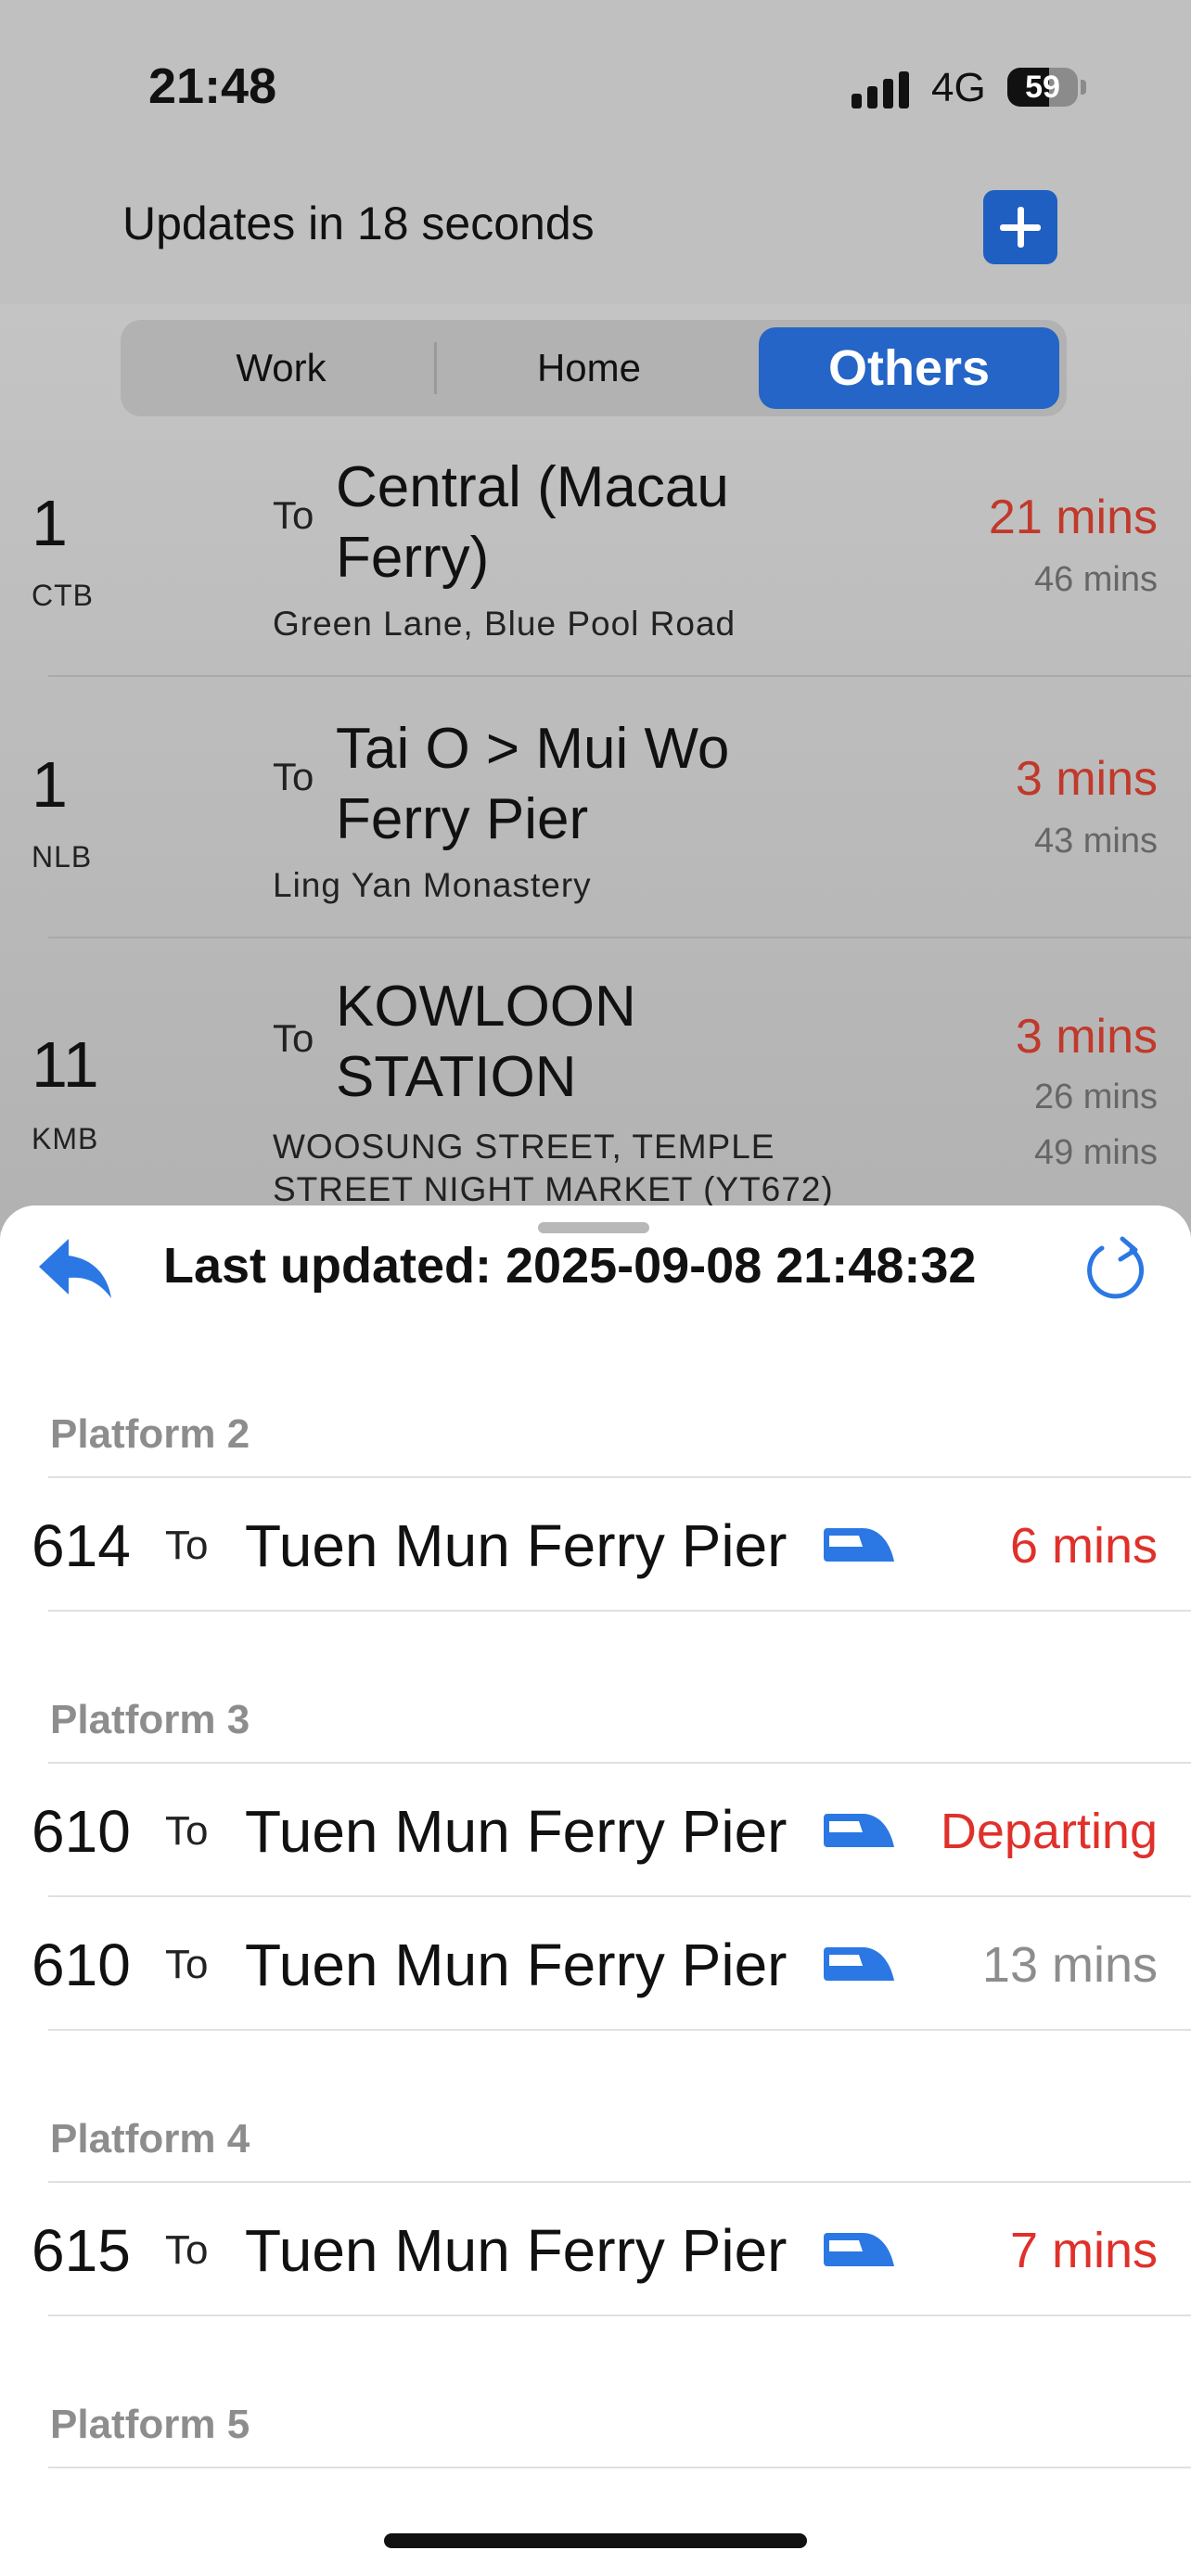  Describe the element at coordinates (1095, 1097) in the screenshot. I see `eta-next: 26 mins` at that location.